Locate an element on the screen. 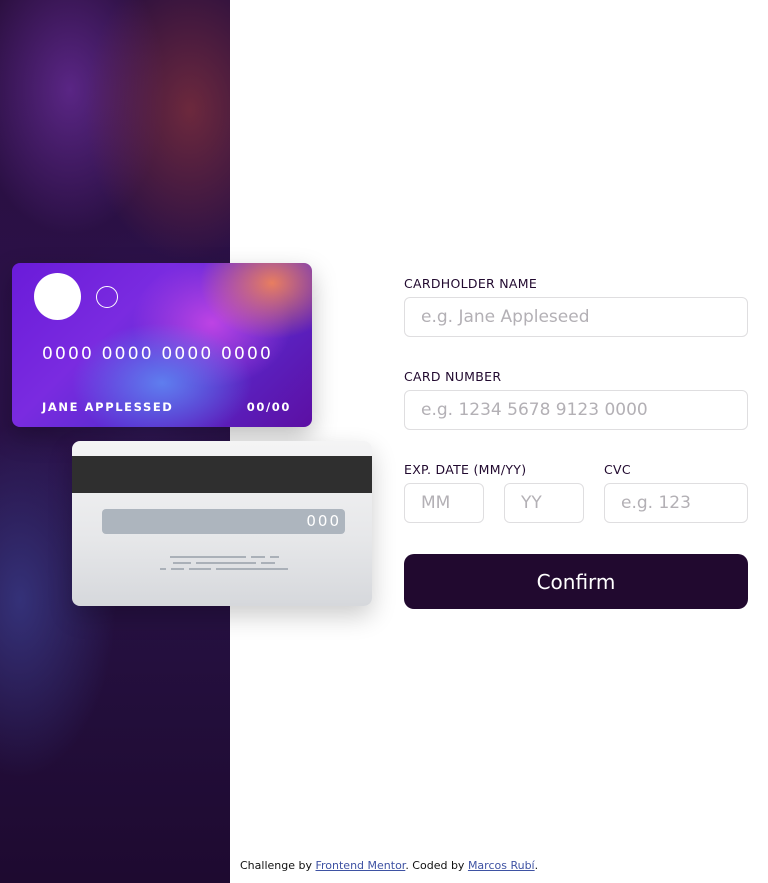  card-front: 0000 0000 0000 0000 JANE APPLESSED 00/00 is located at coordinates (162, 345).